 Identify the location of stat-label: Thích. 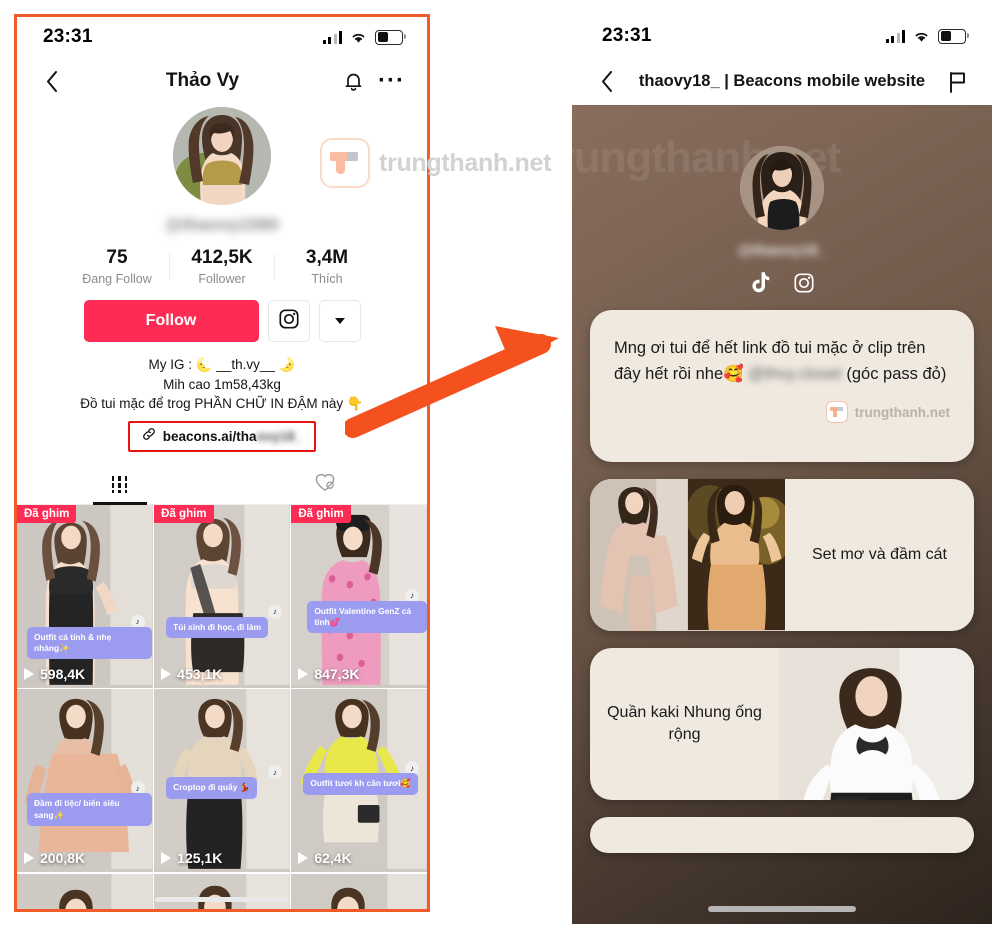
(327, 279).